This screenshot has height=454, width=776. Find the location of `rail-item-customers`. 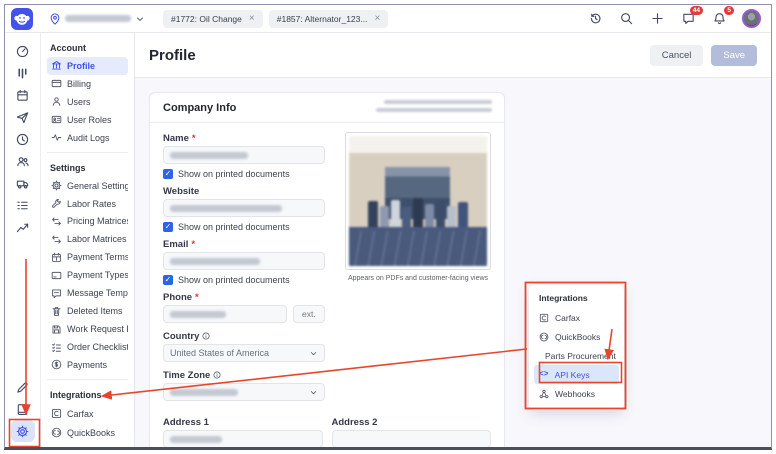

rail-item-customers is located at coordinates (23, 161).